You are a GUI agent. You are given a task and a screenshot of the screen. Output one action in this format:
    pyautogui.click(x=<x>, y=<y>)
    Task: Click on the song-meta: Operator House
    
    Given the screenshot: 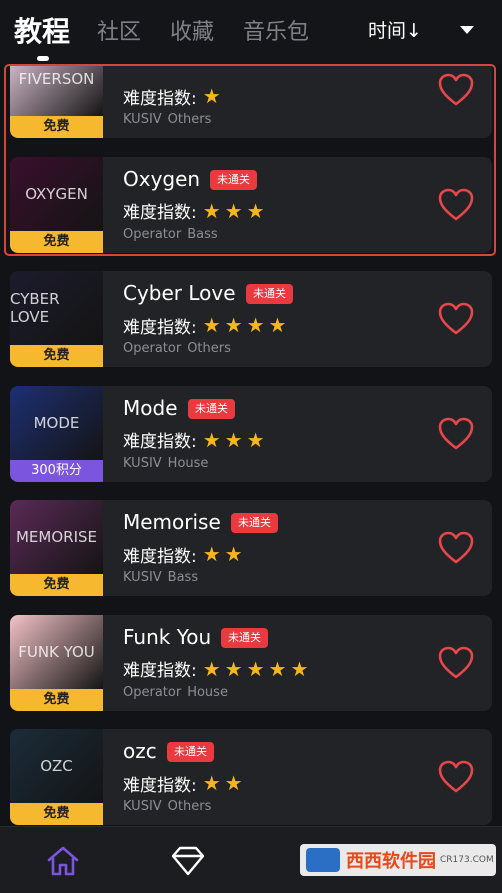 What is the action you would take?
    pyautogui.click(x=175, y=692)
    